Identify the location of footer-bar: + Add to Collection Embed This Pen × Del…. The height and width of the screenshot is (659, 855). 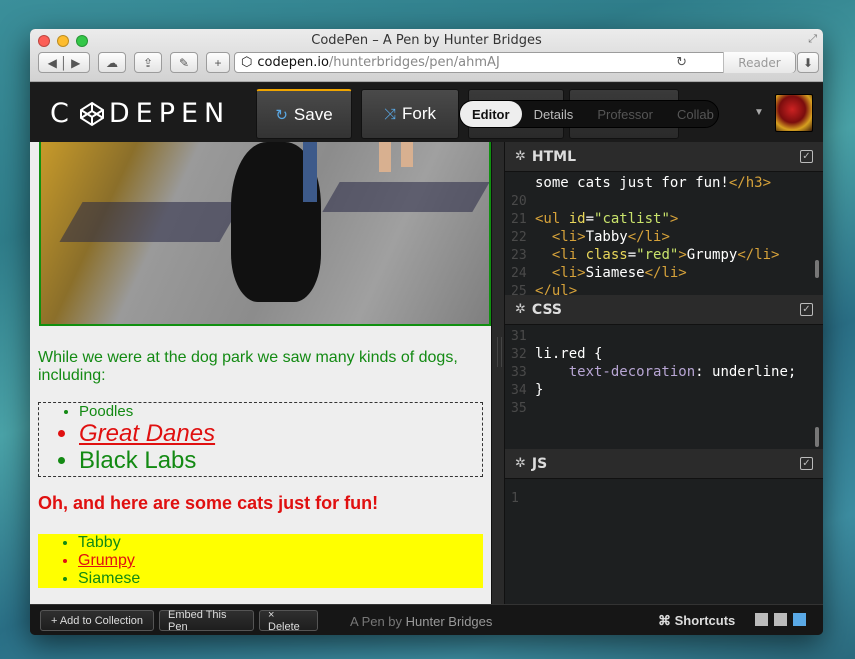
(426, 619).